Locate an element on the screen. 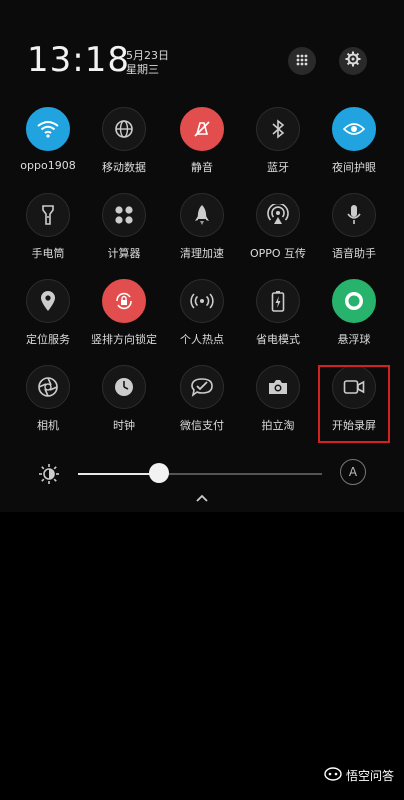 This screenshot has width=404, height=800. tile-float-ball: 悬浮球 is located at coordinates (354, 313).